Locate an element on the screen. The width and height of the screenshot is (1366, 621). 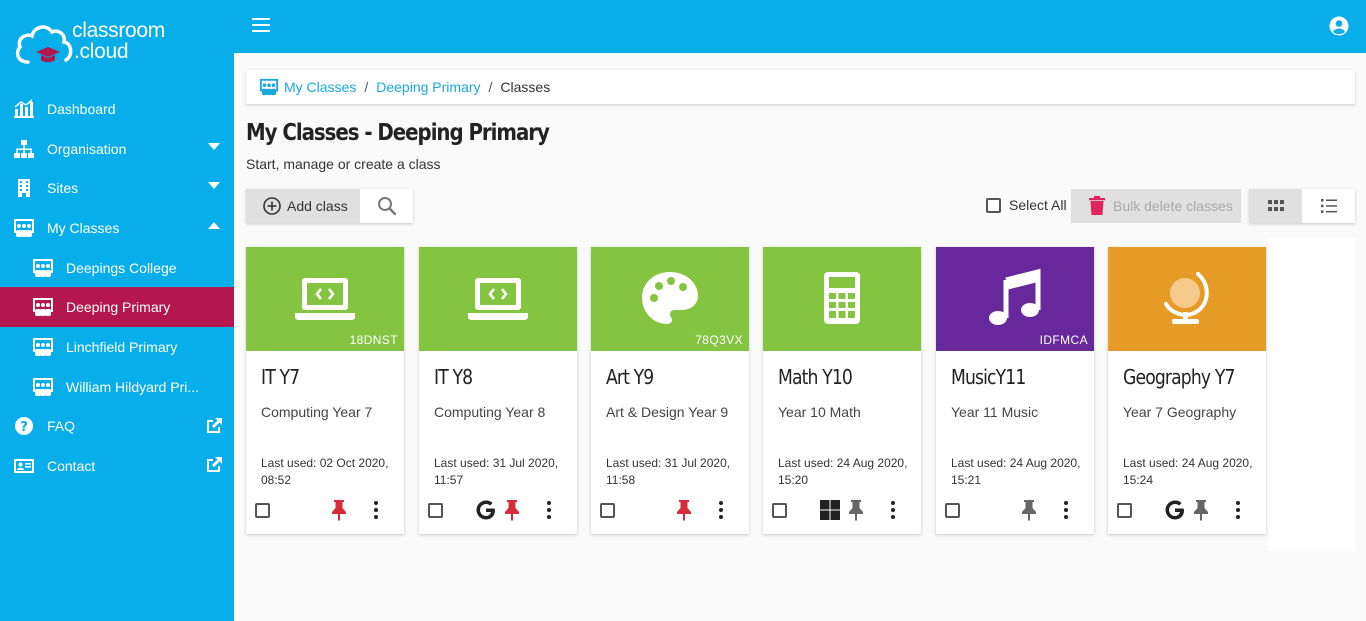
sidebar-nav: Dashboard Organisation Sites My Classes is located at coordinates (117, 287).